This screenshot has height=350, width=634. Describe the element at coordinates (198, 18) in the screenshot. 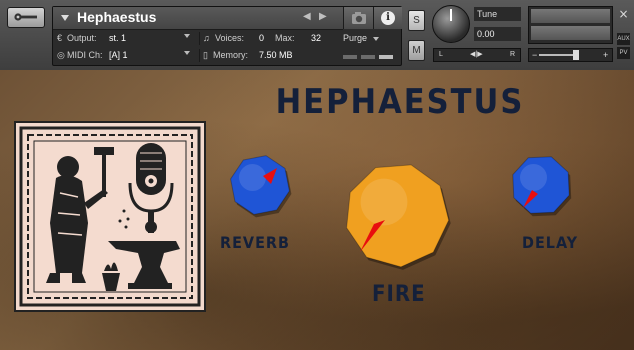

I see `instrument-title-row: Hephaestus ◀ ▶` at that location.